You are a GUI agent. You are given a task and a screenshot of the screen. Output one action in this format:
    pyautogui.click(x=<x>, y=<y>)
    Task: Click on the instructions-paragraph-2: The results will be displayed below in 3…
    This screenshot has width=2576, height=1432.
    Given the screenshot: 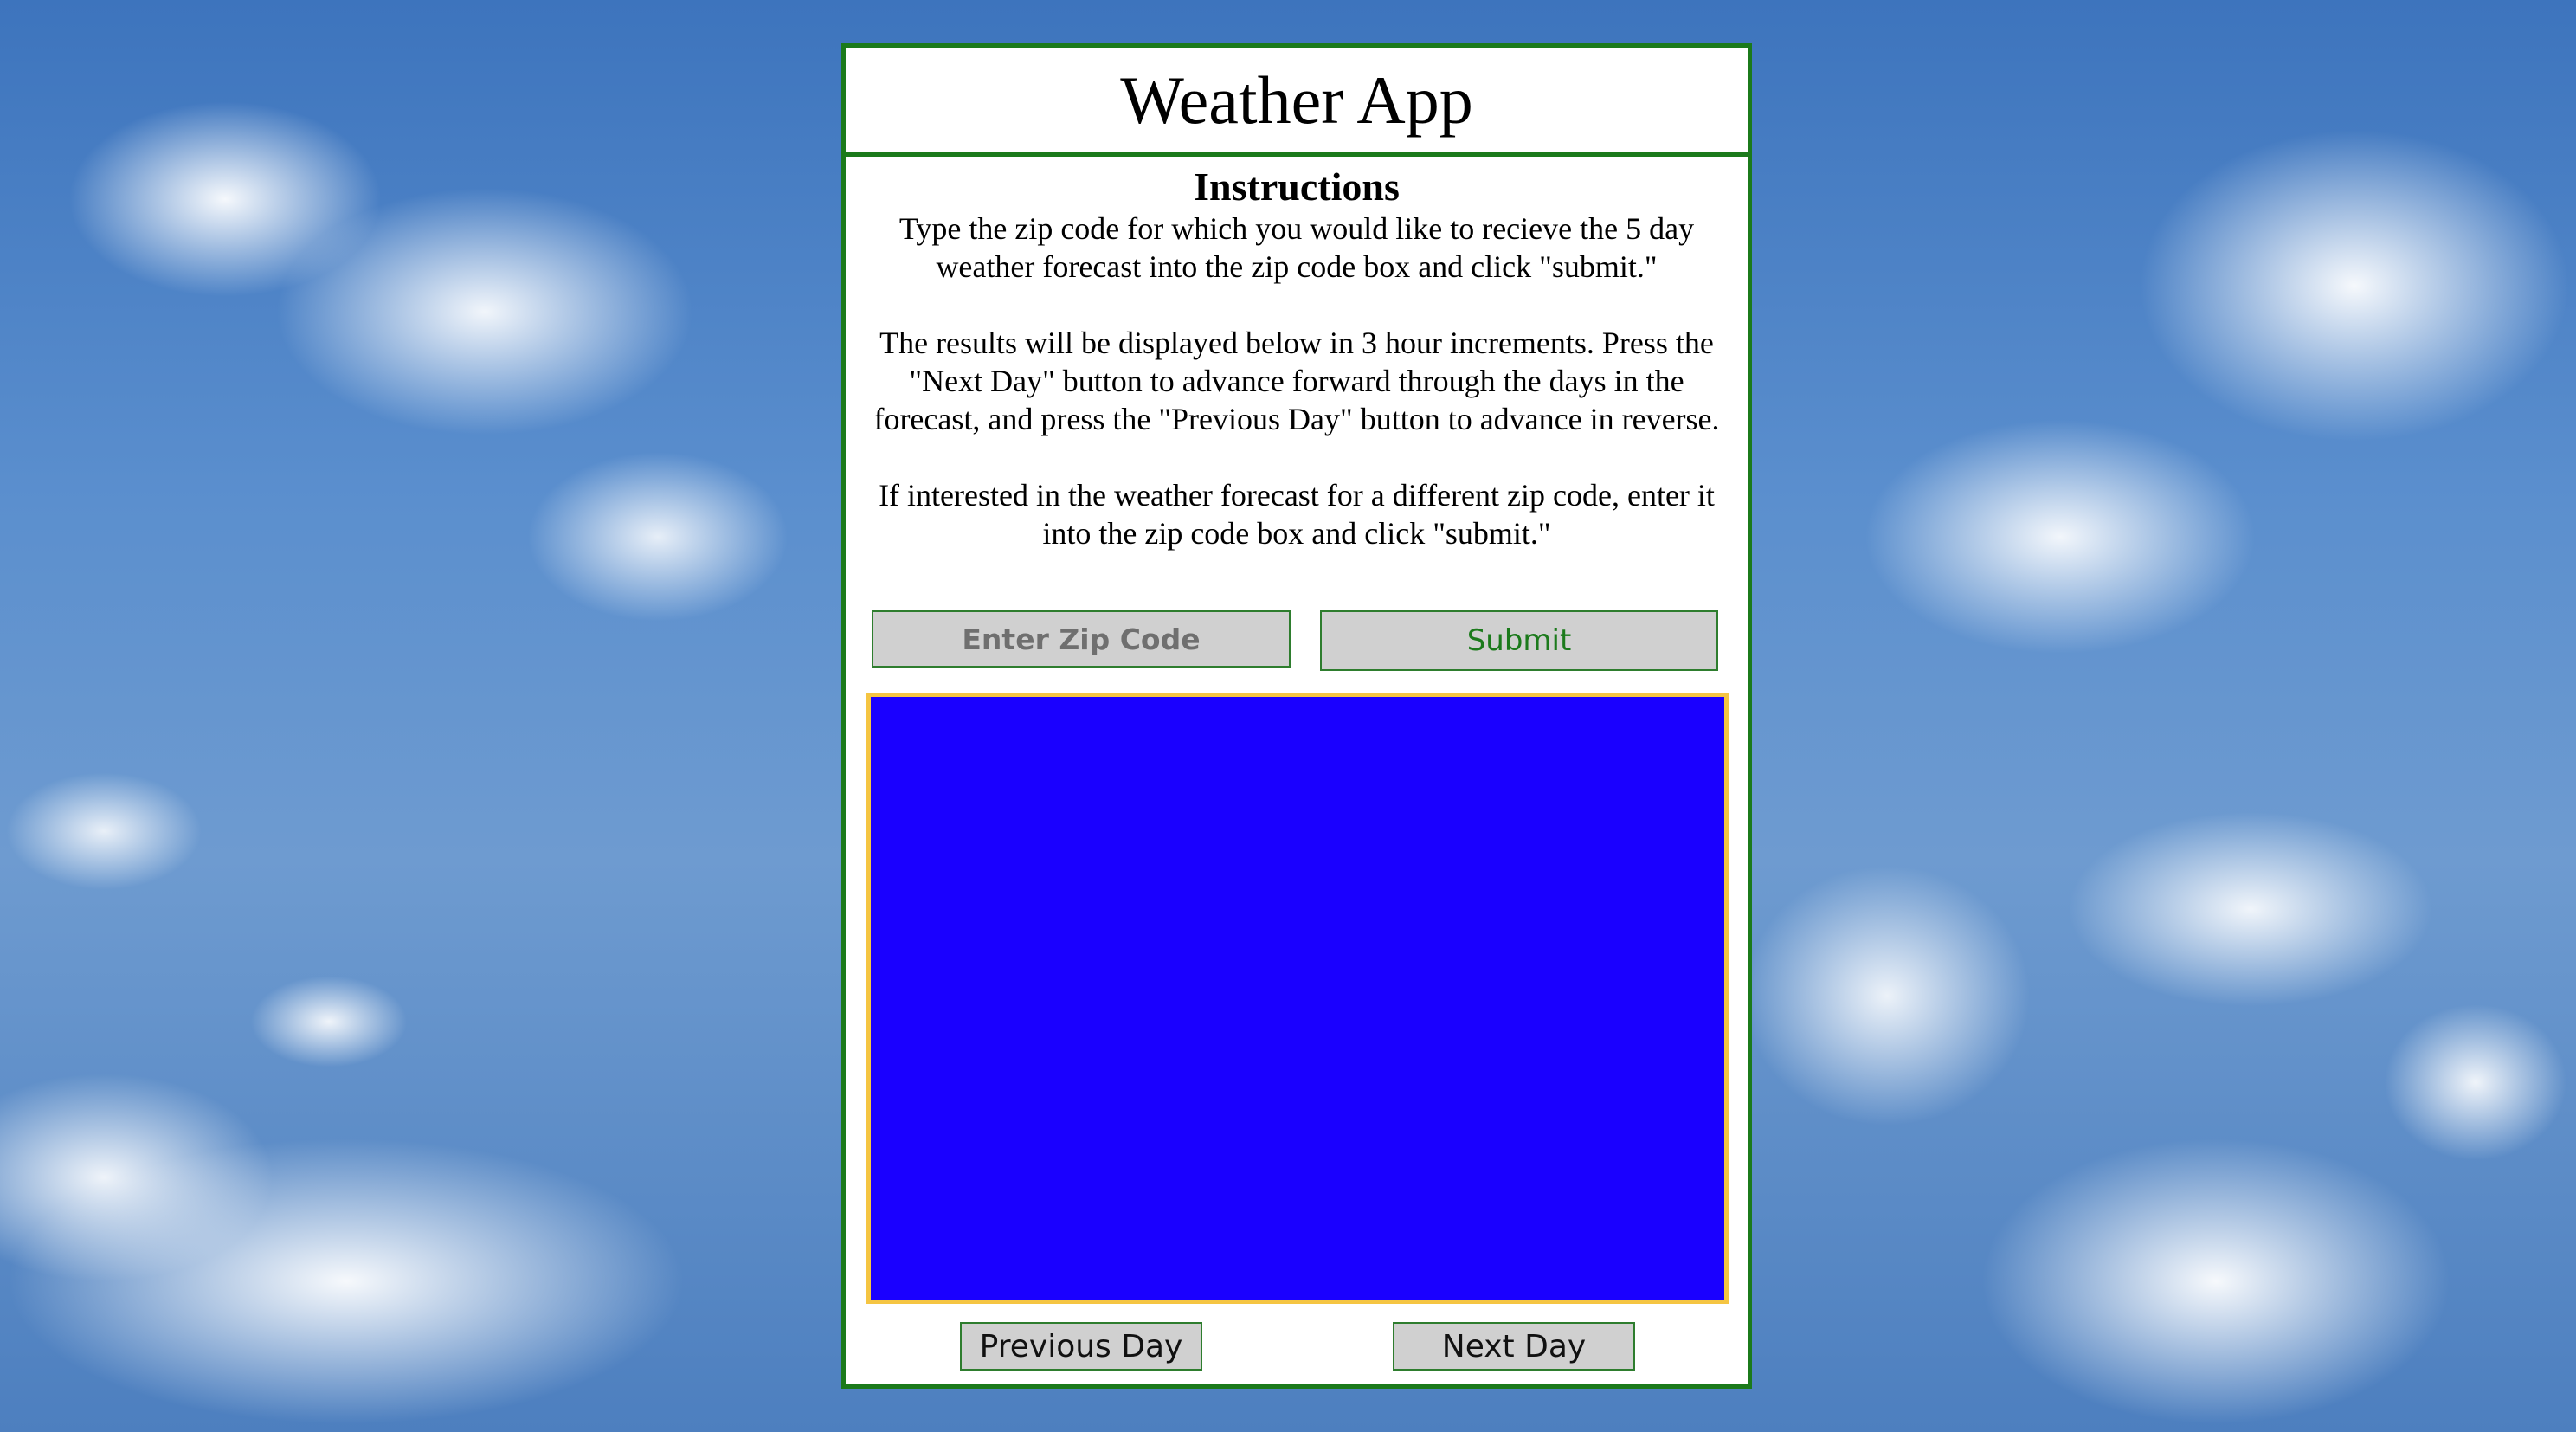 What is the action you would take?
    pyautogui.click(x=1296, y=380)
    